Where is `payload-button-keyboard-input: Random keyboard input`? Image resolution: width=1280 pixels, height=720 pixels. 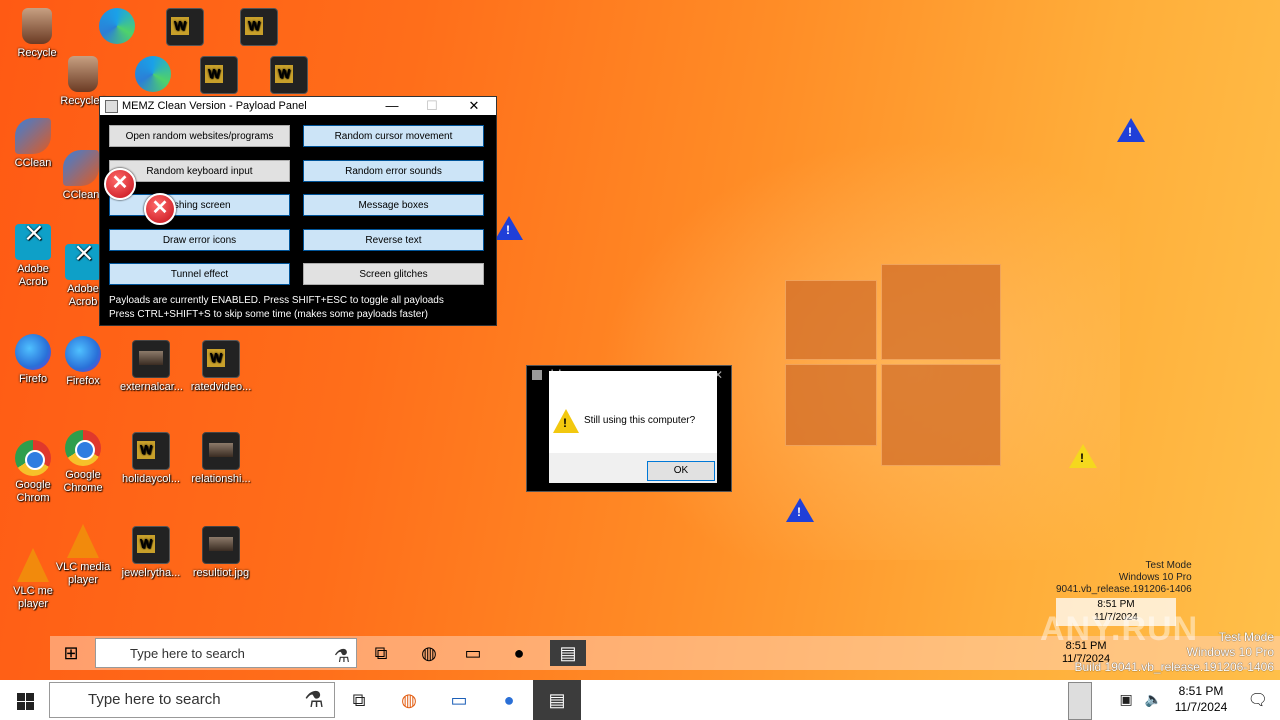 payload-button-keyboard-input: Random keyboard input is located at coordinates (199, 171).